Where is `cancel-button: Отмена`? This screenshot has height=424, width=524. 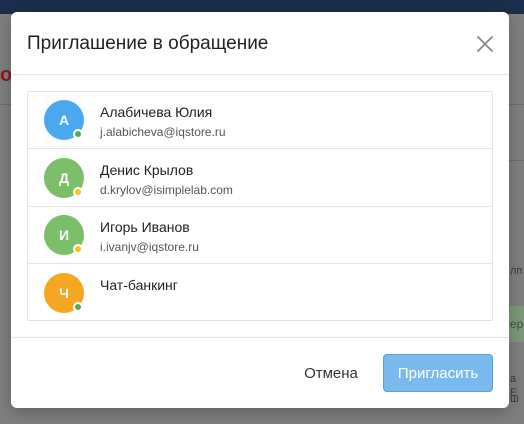
cancel-button: Отмена is located at coordinates (331, 373).